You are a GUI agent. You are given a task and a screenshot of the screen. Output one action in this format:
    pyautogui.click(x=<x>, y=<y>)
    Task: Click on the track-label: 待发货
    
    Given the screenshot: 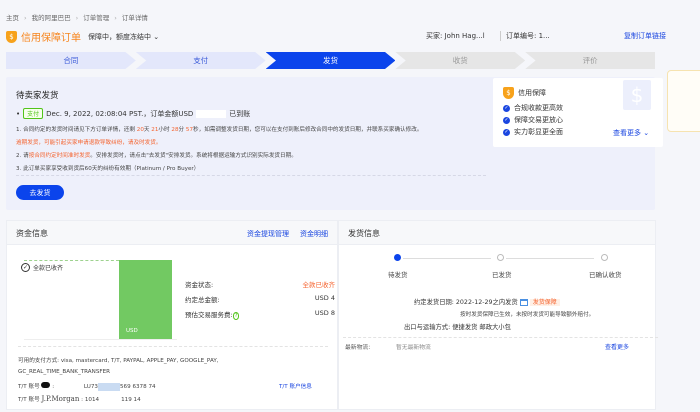 What is the action you would take?
    pyautogui.click(x=398, y=275)
    